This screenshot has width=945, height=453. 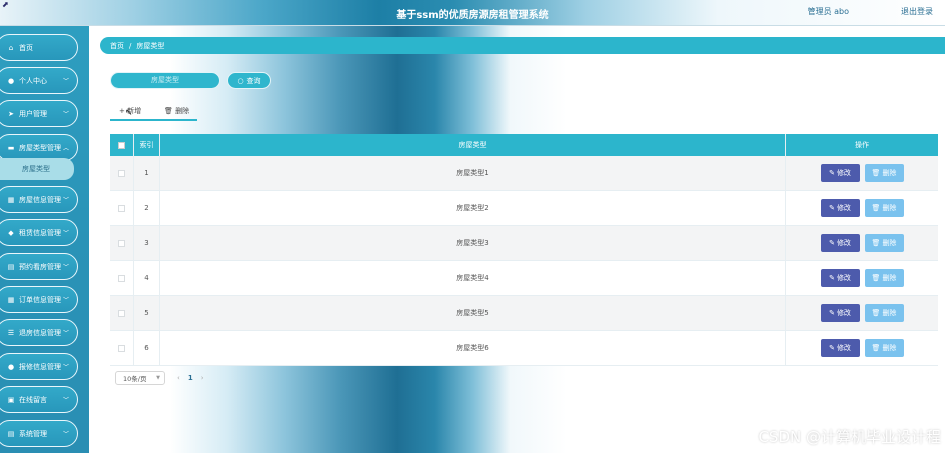 What do you see at coordinates (165, 80) in the screenshot?
I see `search-input: 房屋类型` at bounding box center [165, 80].